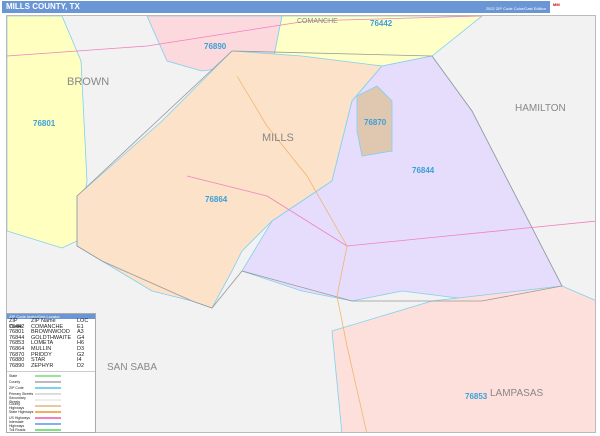  I want to click on map-title: MILLS COUNTY, TX, so click(43, 6).